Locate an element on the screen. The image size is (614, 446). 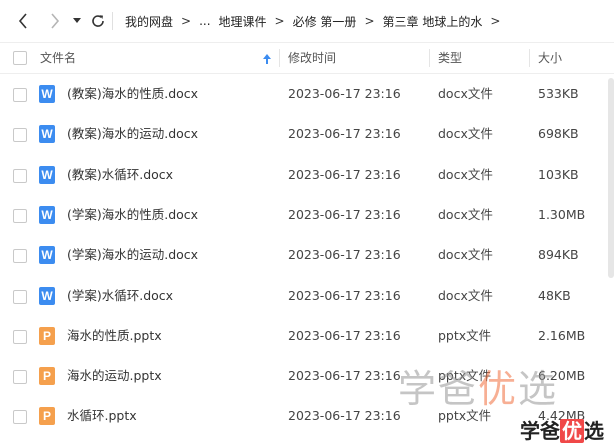
breadcrumb: 我的网盘 > ... 地理课件 > 必修 第一册 > 第三章 地球上的水 > is located at coordinates (316, 21).